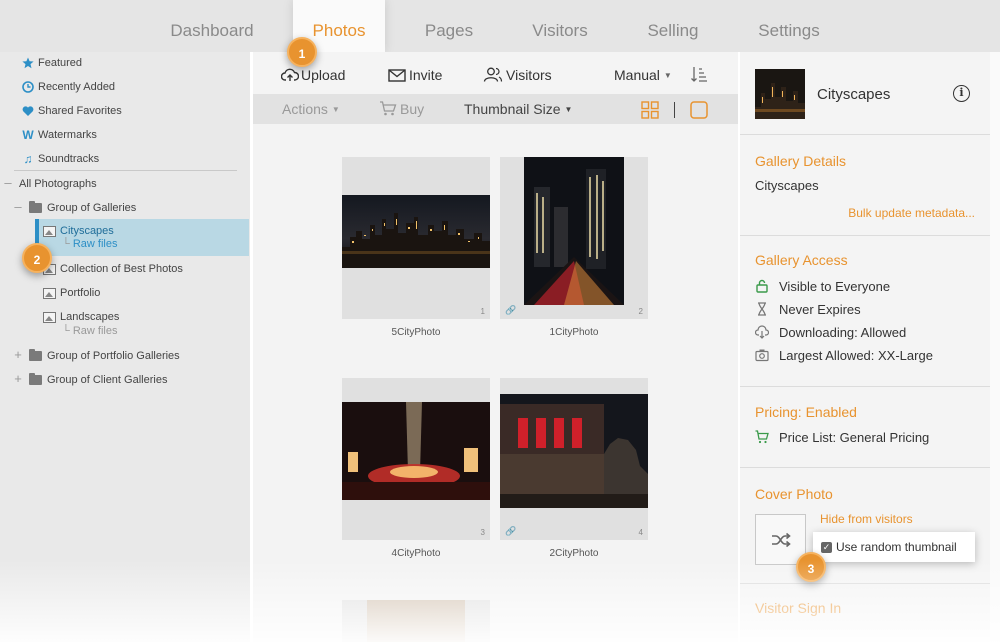 The image size is (1000, 642). Describe the element at coordinates (789, 26) in the screenshot. I see `tab-settings: Settings` at that location.